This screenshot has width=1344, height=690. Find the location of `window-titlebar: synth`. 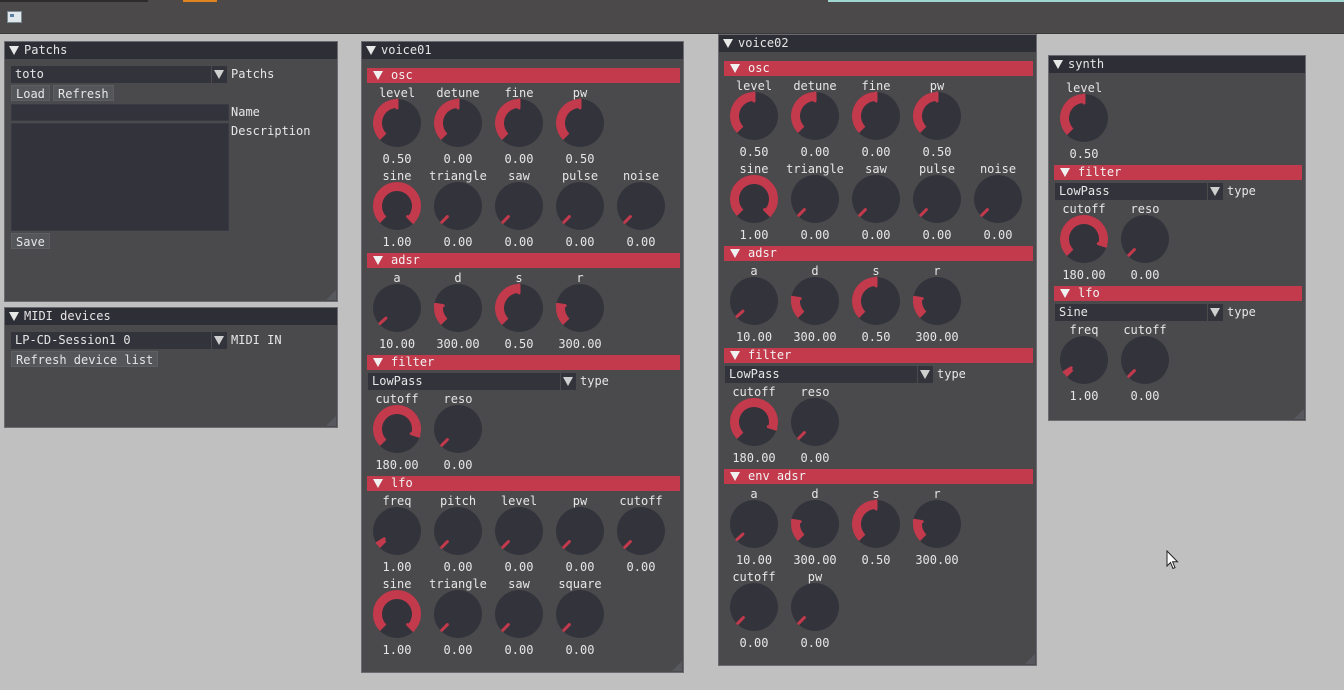

window-titlebar: synth is located at coordinates (1177, 64).